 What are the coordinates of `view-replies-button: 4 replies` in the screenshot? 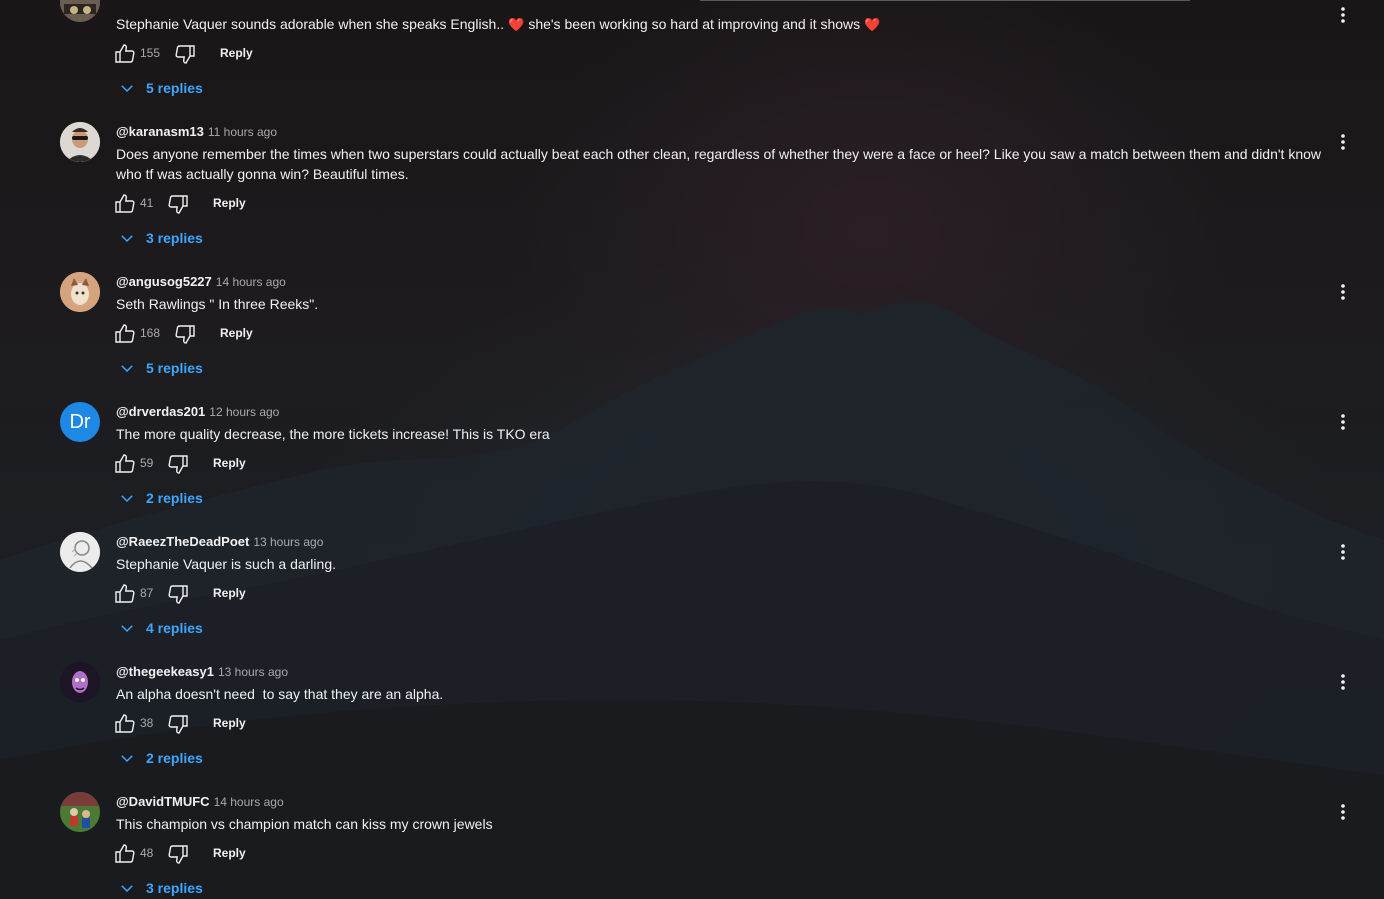 It's located at (160, 628).